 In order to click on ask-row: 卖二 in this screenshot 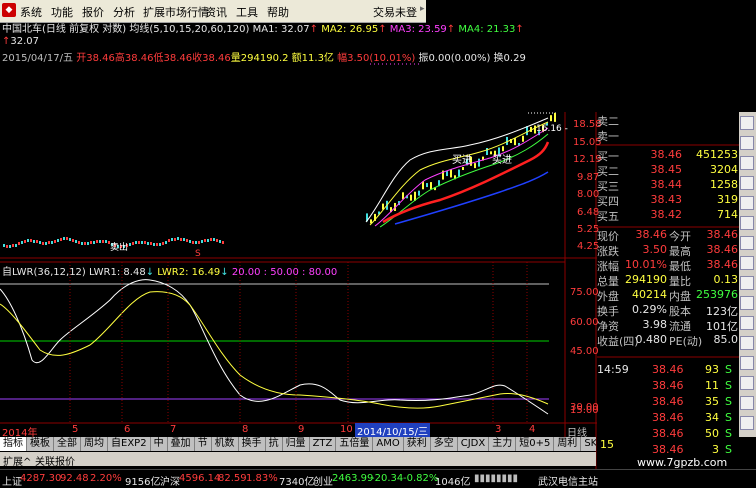, I will do `click(667, 120)`.